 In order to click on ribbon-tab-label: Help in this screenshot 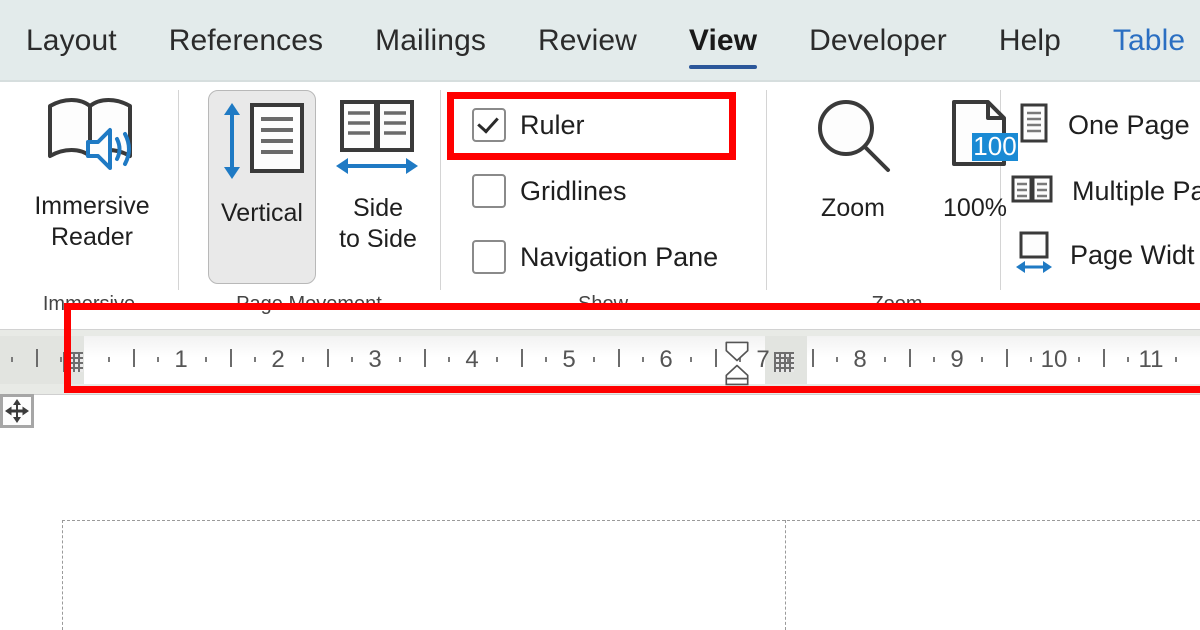, I will do `click(1029, 40)`.